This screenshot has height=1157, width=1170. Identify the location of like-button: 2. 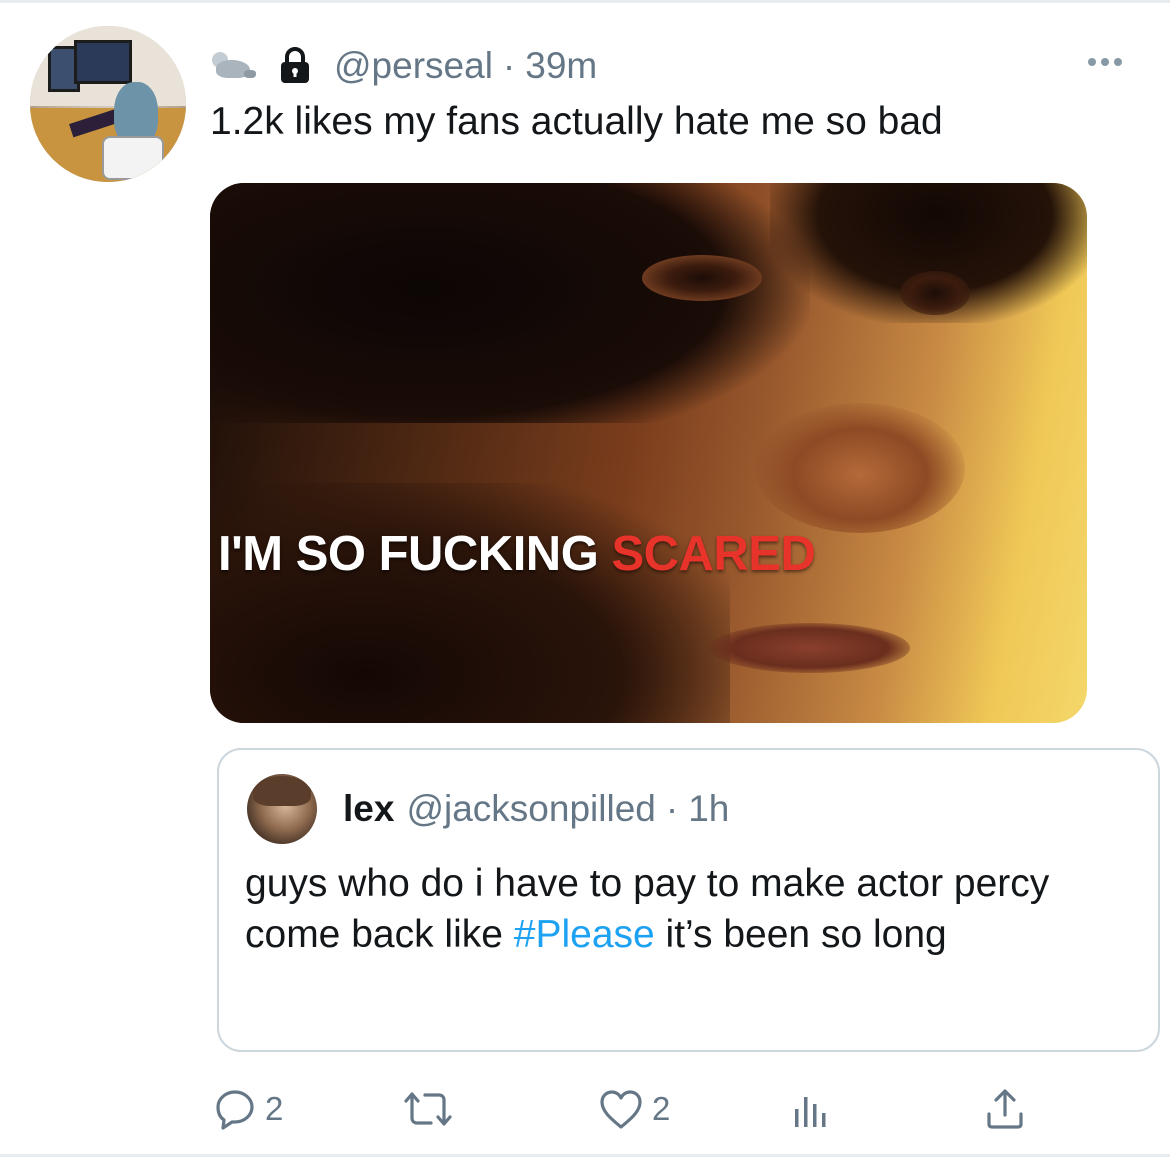
(634, 1109).